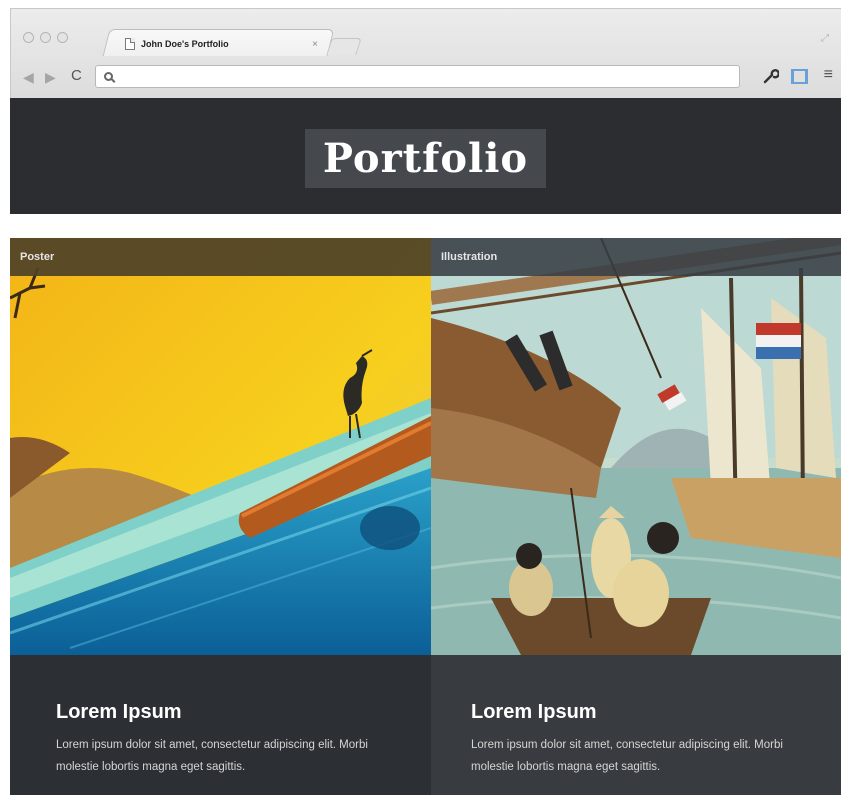 The width and height of the screenshot is (841, 795). Describe the element at coordinates (28, 37) in the screenshot. I see `close-window-button` at that location.